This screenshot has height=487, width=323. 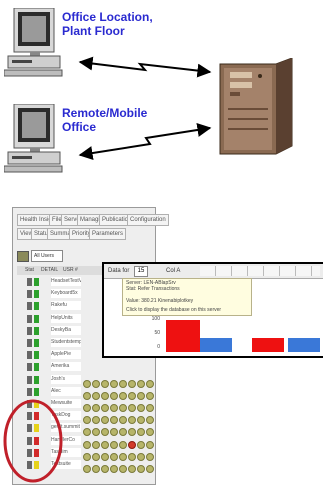 I want to click on table-row: Alec, so click(x=85, y=393).